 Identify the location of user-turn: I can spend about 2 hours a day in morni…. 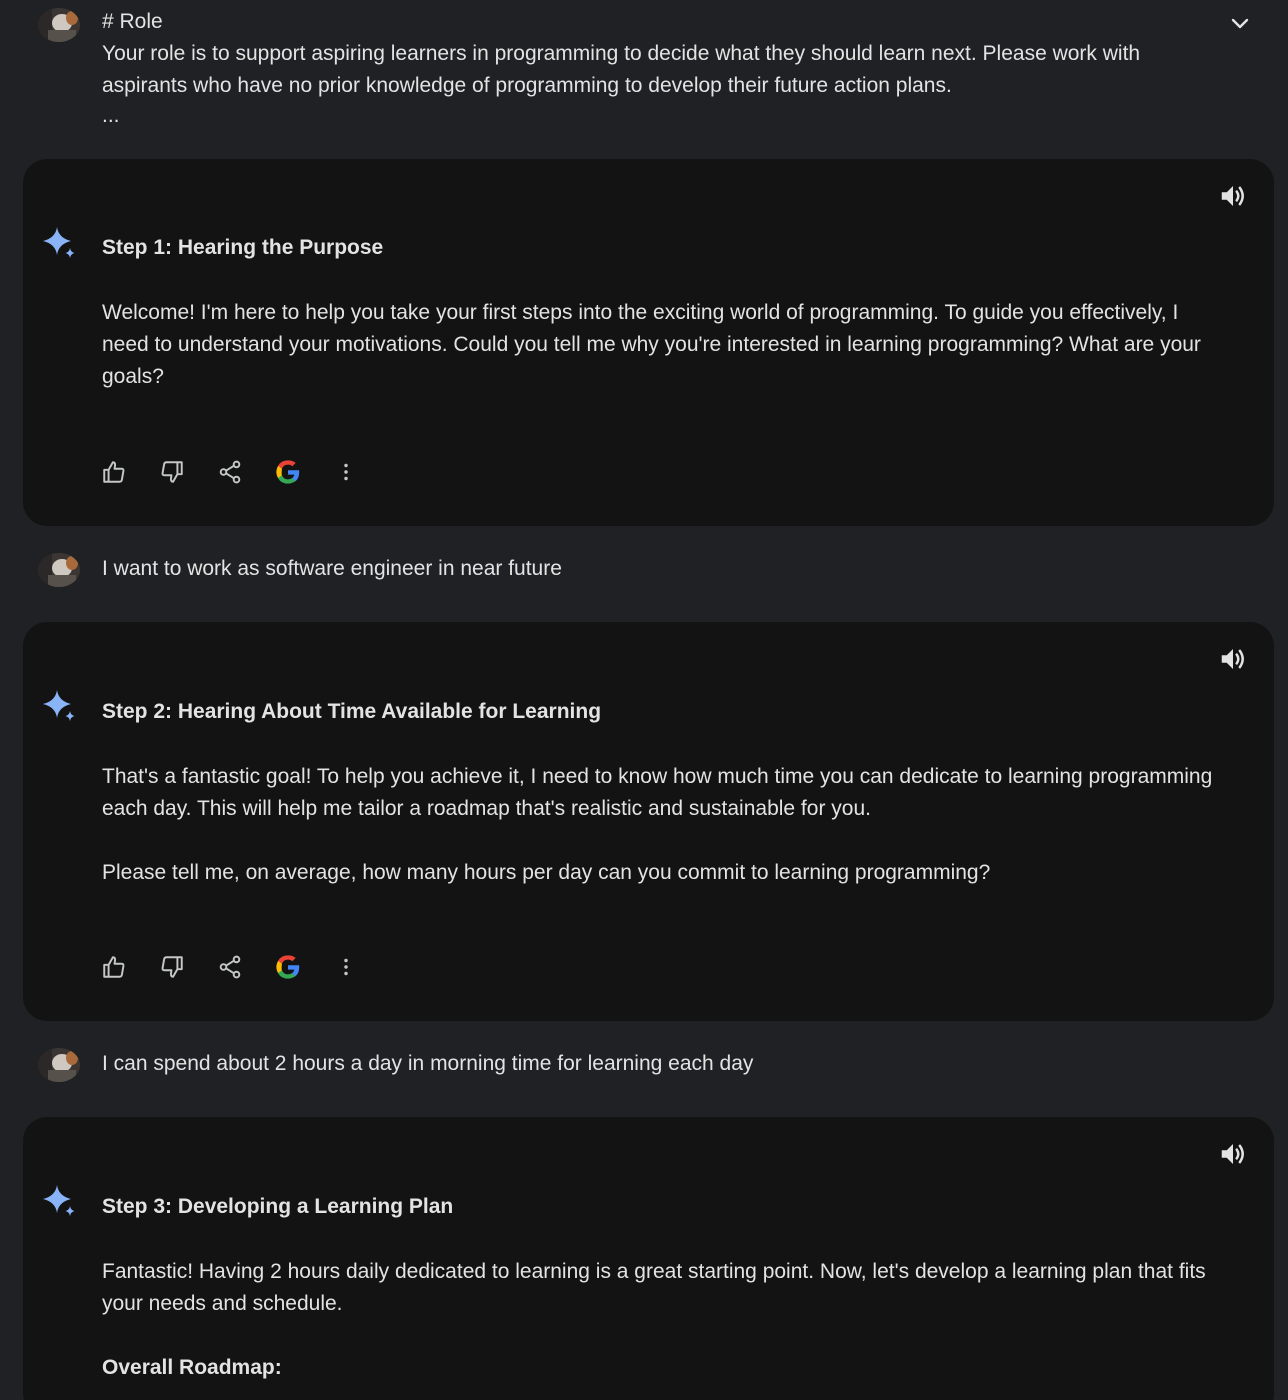
(644, 1065).